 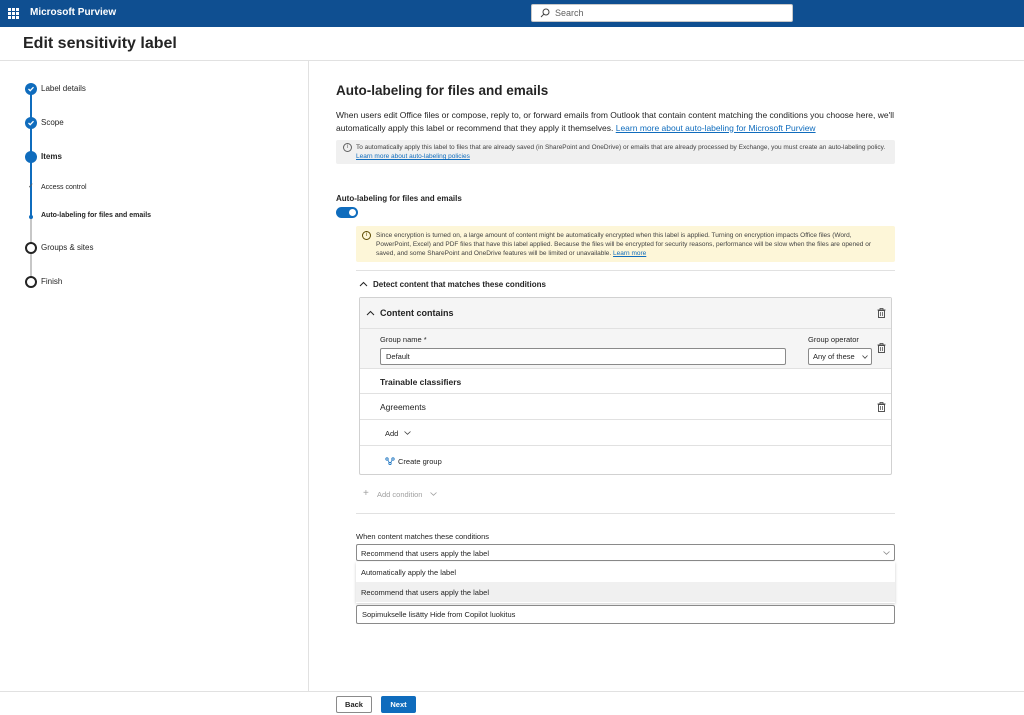 What do you see at coordinates (100, 43) in the screenshot?
I see `page-title: Edit sensitivity label` at bounding box center [100, 43].